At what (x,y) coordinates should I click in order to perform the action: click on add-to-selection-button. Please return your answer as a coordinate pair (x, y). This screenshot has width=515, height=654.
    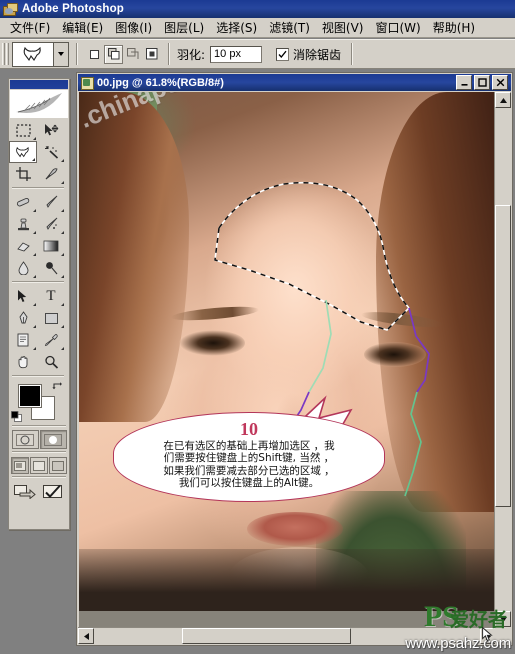
    Looking at the image, I should click on (113, 54).